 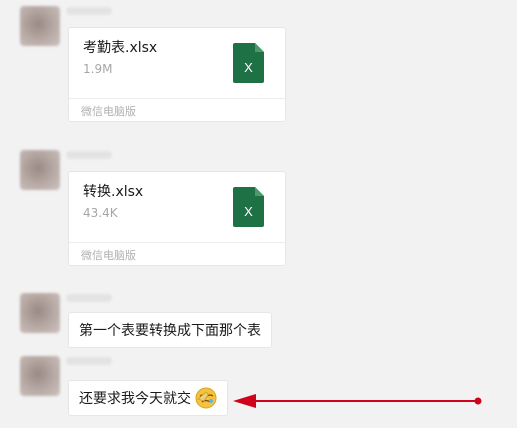 I want to click on file-message-card: 考勤表.xlsx 1.9M X 微信电脑版, so click(x=177, y=74).